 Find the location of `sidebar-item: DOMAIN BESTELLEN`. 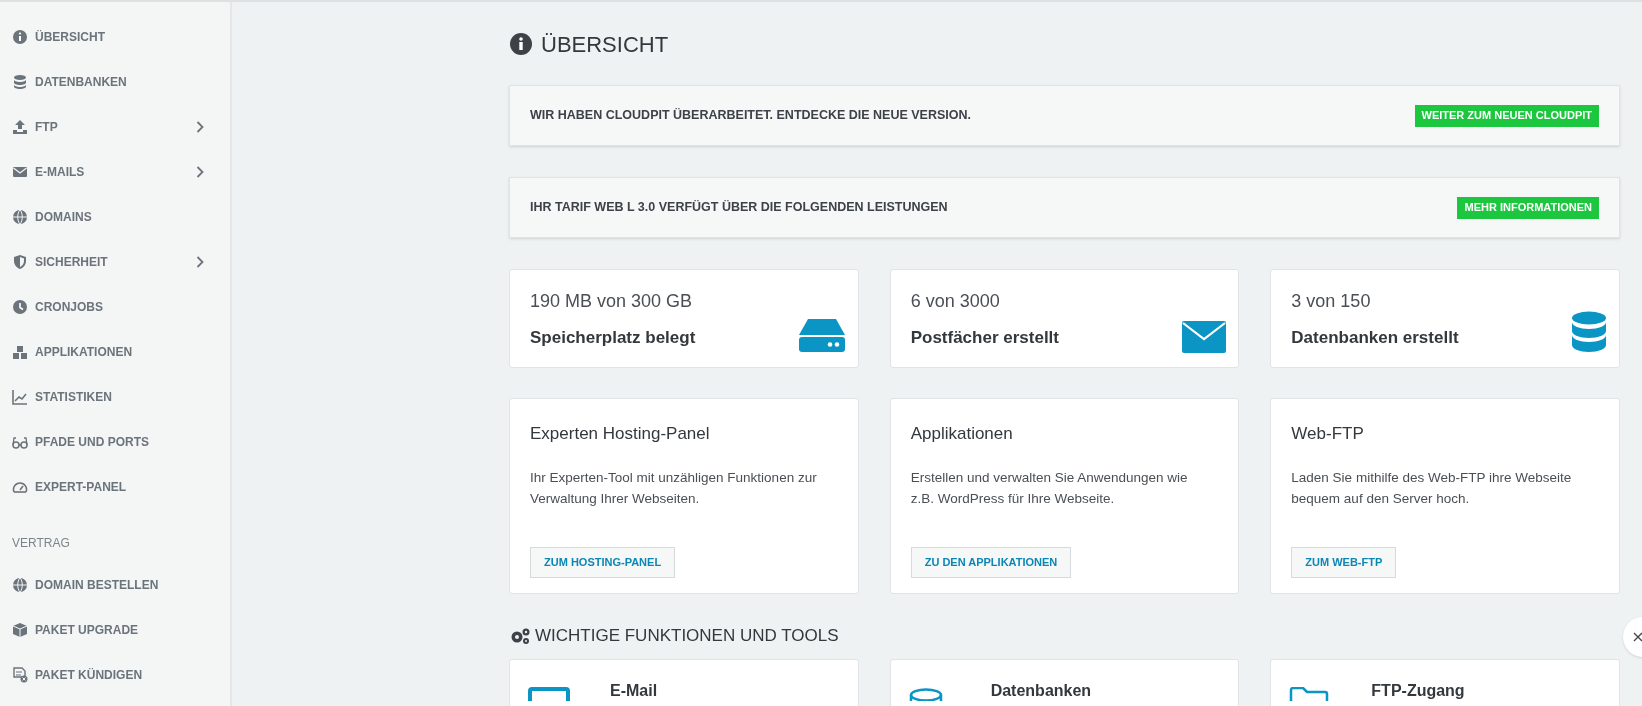

sidebar-item: DOMAIN BESTELLEN is located at coordinates (115, 584).